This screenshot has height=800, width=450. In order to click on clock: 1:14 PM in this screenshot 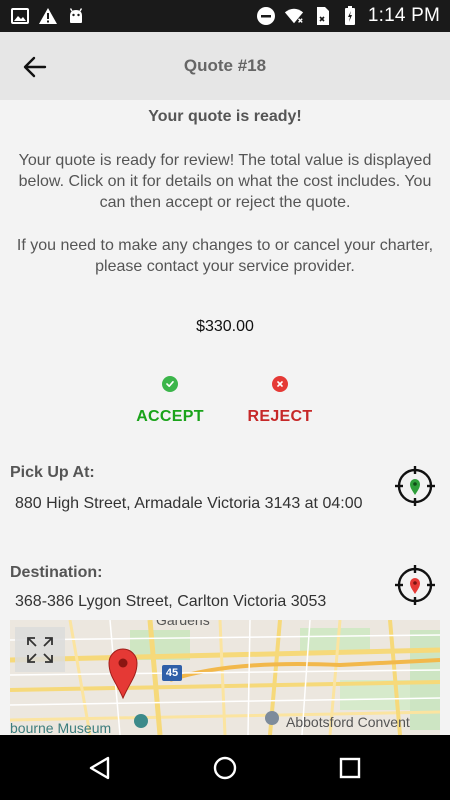, I will do `click(403, 15)`.